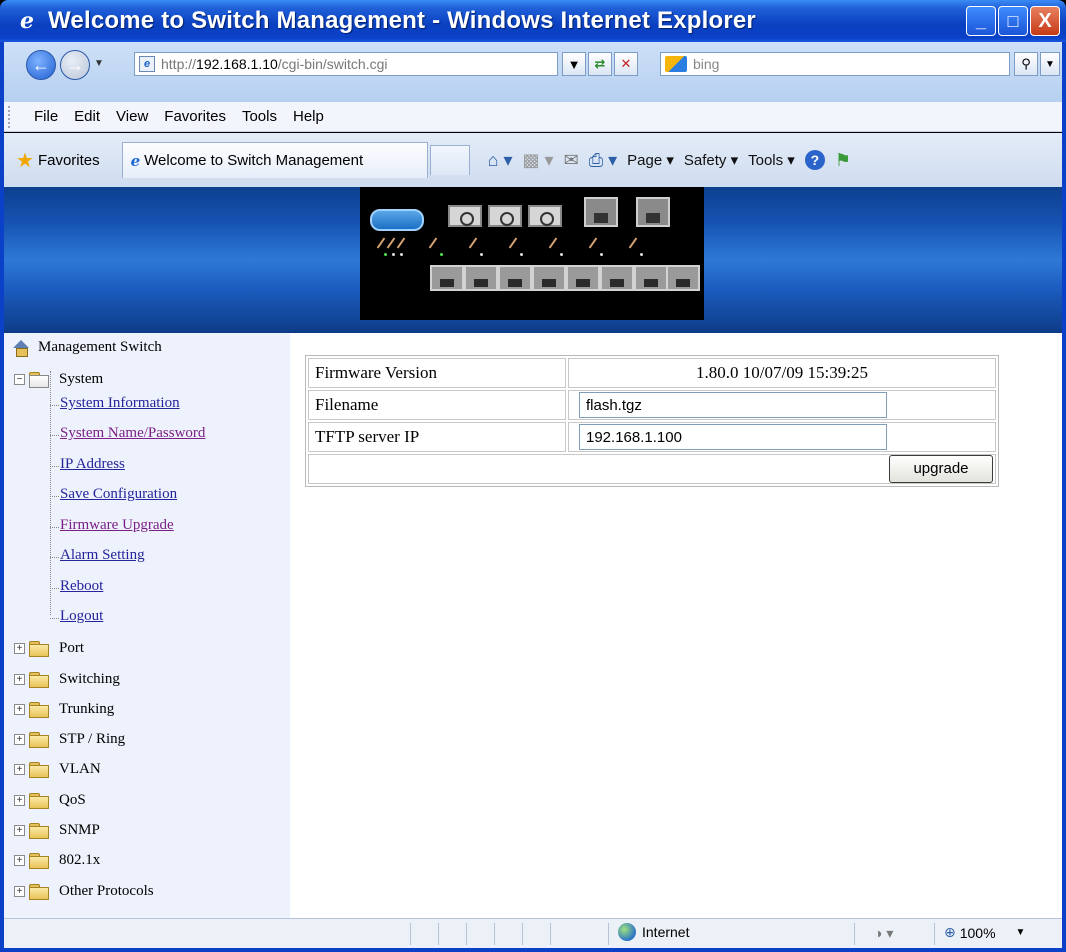  Describe the element at coordinates (57, 860) in the screenshot. I see `tree-folder-8021x: + 802.1x` at that location.